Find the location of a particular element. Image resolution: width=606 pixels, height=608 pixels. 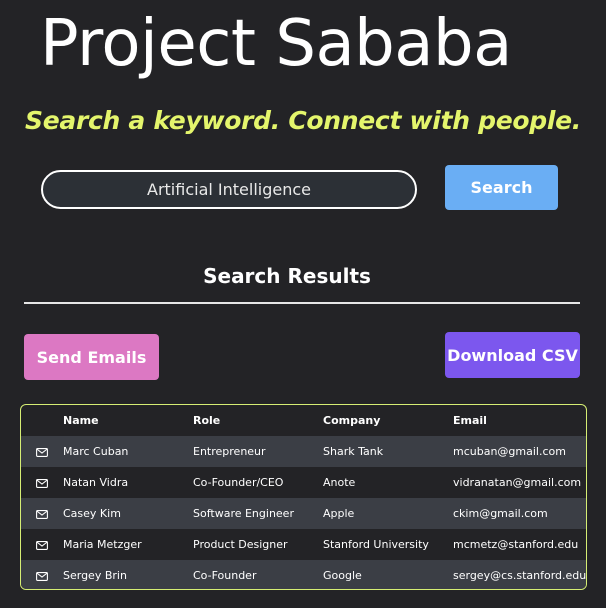

cell-role: Product Designer is located at coordinates (240, 544).